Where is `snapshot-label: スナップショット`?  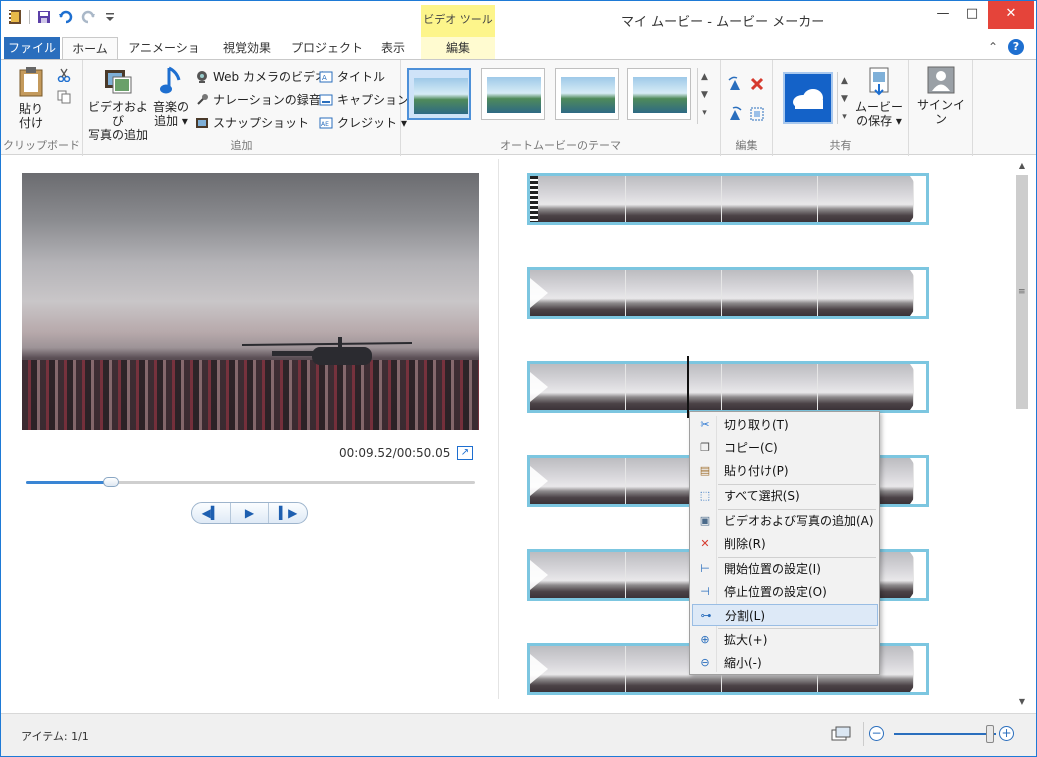
snapshot-label: スナップショット is located at coordinates (261, 123).